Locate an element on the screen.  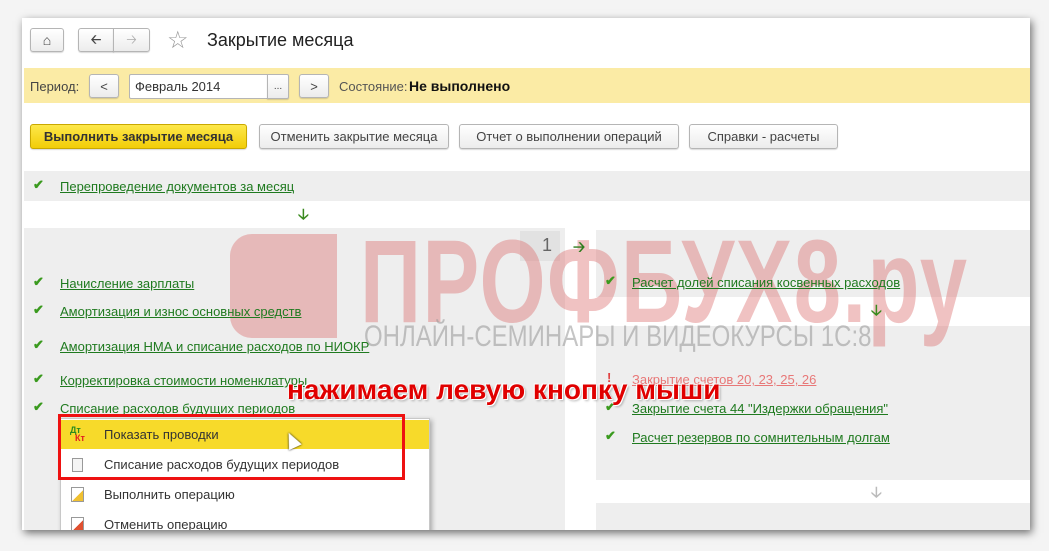
menu-item-label: Выполнить операцию is located at coordinates (169, 494).